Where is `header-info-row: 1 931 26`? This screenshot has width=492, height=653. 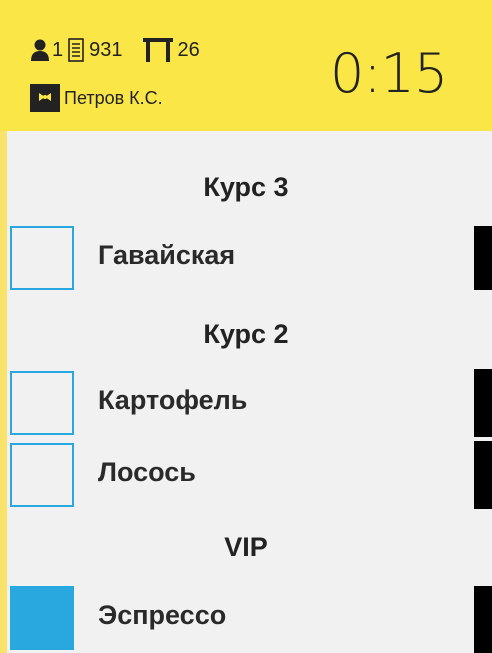
header-info-row: 1 931 26 is located at coordinates (115, 50).